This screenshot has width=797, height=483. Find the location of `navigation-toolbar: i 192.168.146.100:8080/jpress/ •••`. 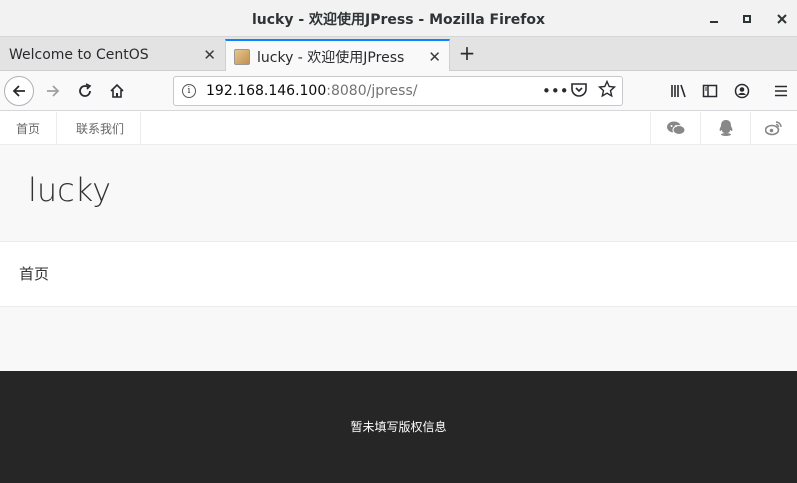

navigation-toolbar: i 192.168.146.100:8080/jpress/ ••• is located at coordinates (398, 91).